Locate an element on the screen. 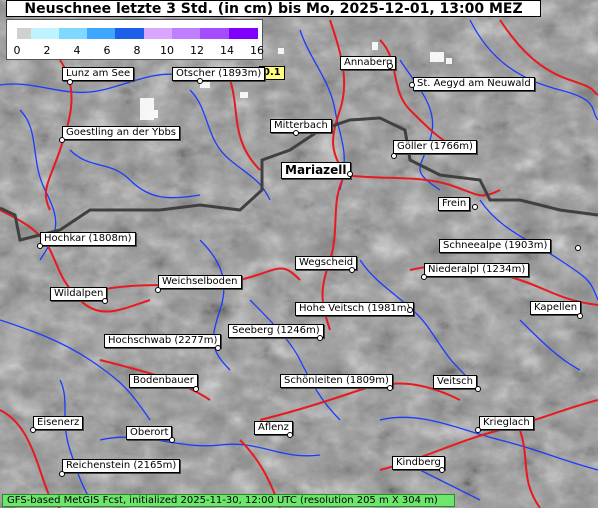  place-label-hochschwab: Hochschwab (2277m) is located at coordinates (163, 341).